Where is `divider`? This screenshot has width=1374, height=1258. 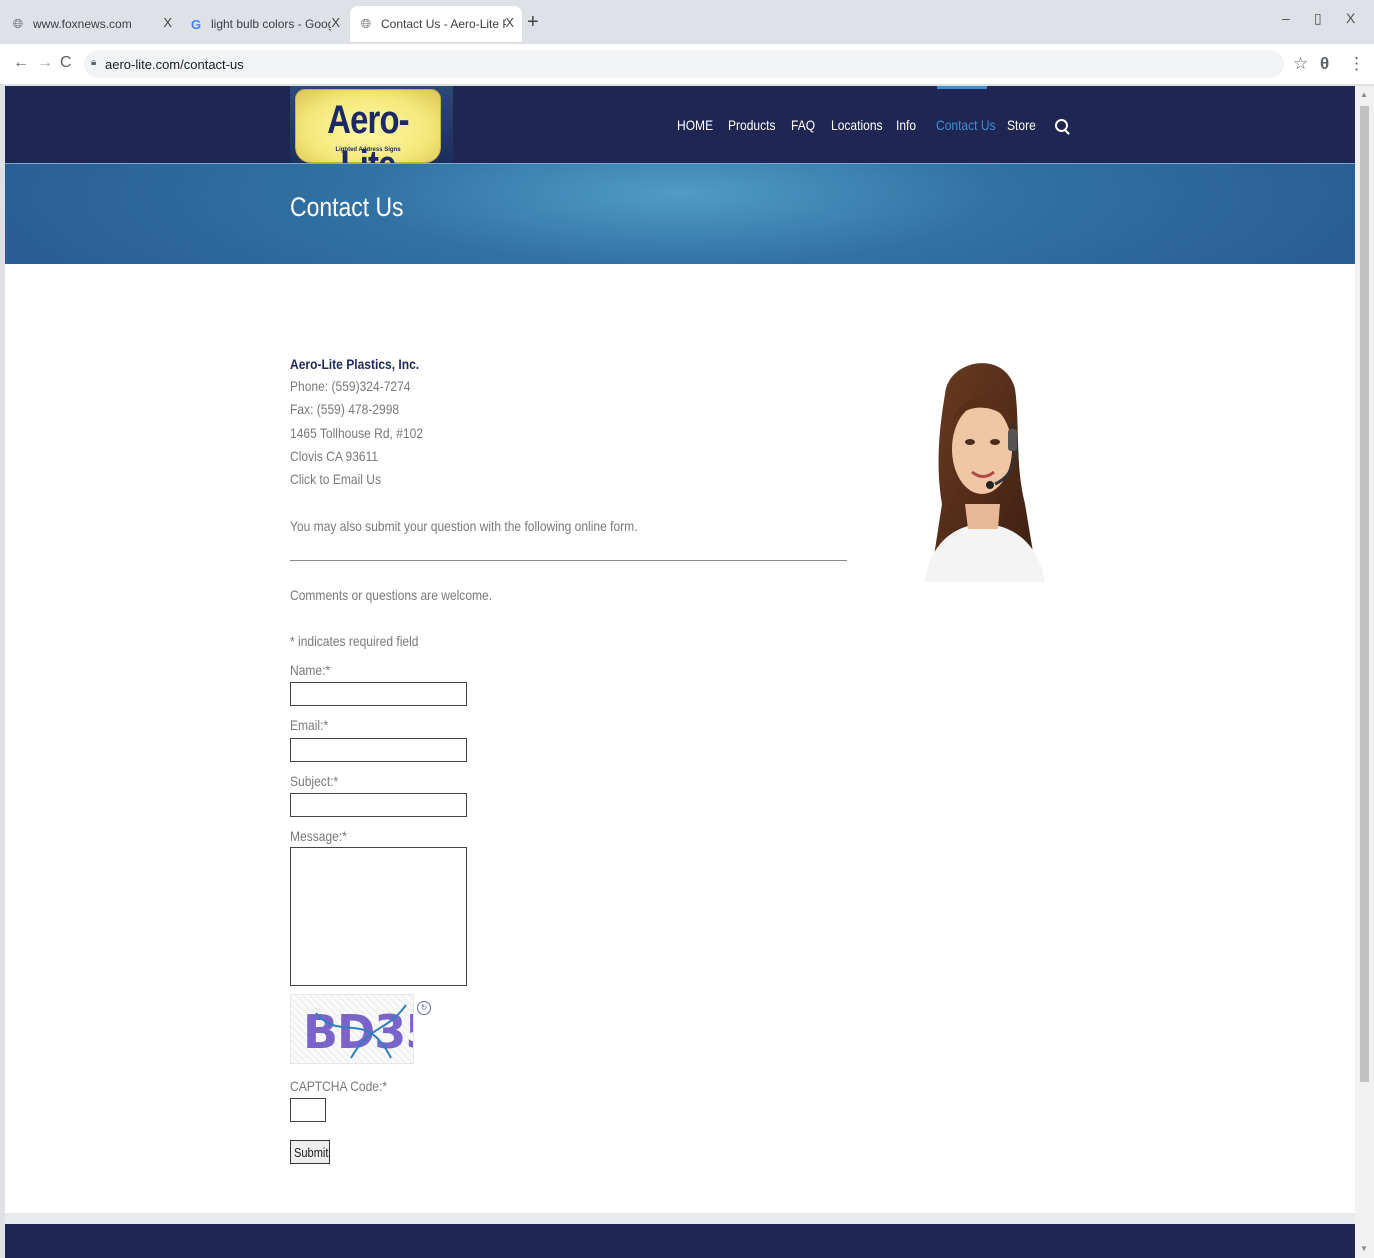 divider is located at coordinates (568, 560).